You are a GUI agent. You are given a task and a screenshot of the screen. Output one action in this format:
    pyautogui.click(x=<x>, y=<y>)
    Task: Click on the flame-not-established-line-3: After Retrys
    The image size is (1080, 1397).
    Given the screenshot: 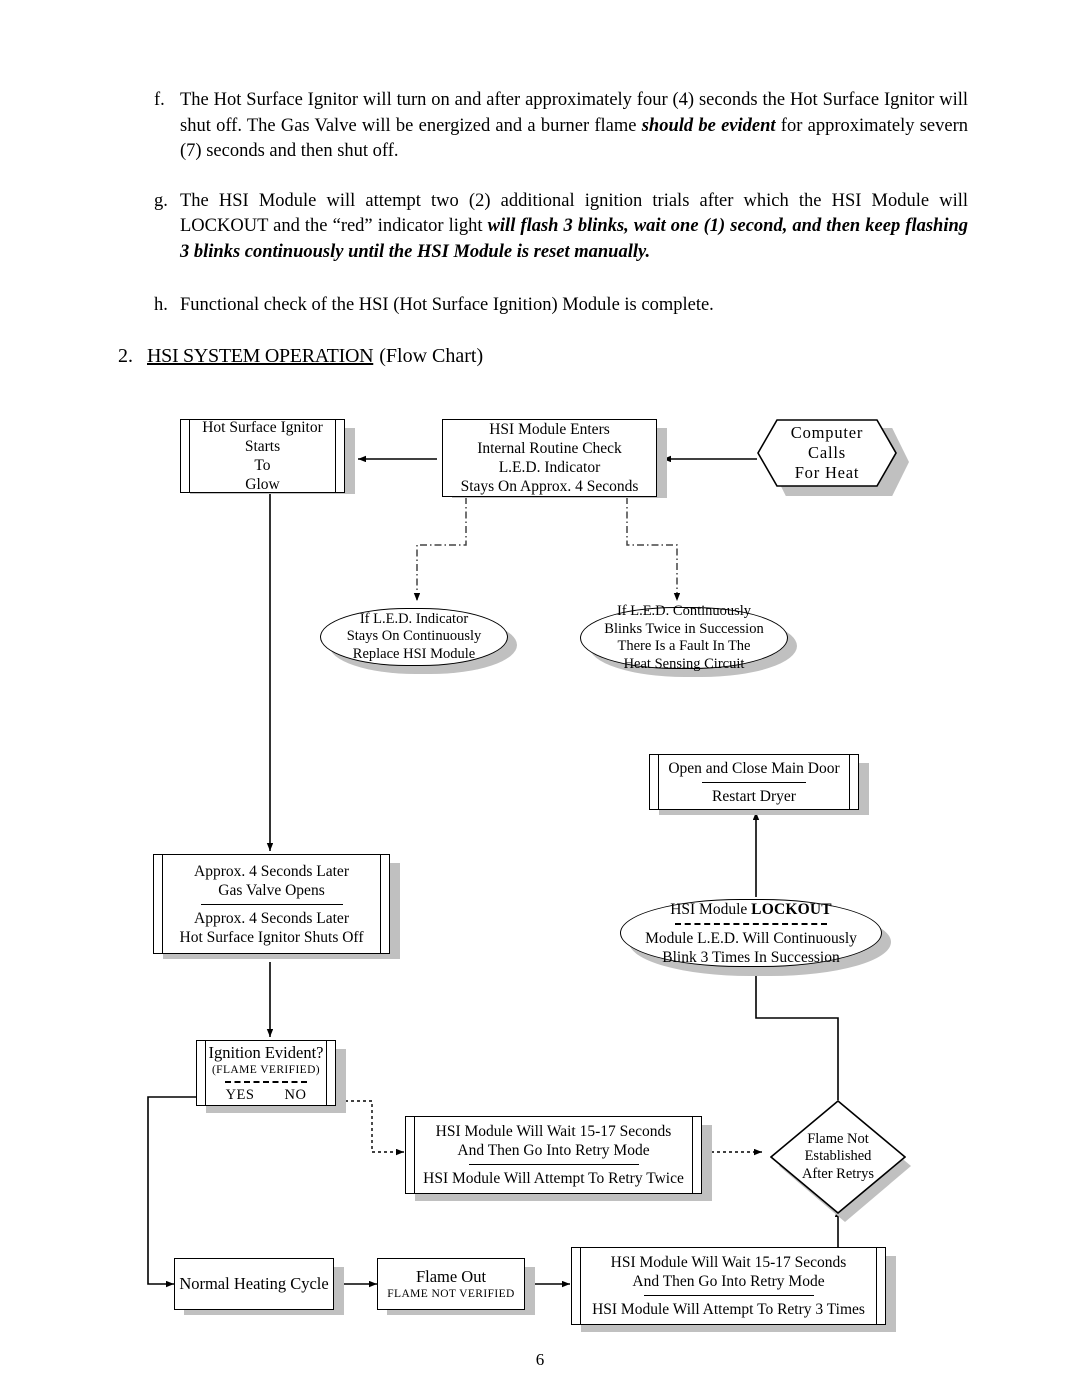 What is the action you would take?
    pyautogui.click(x=838, y=1173)
    